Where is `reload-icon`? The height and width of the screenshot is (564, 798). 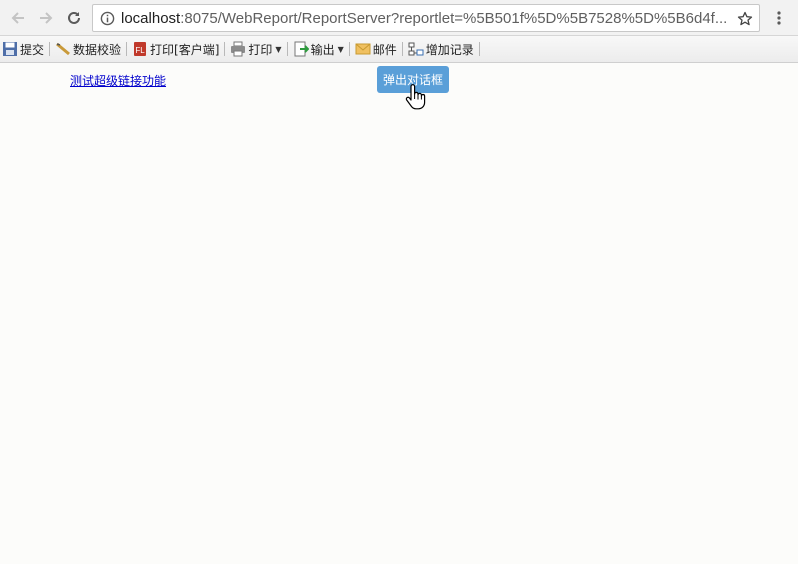 reload-icon is located at coordinates (74, 17).